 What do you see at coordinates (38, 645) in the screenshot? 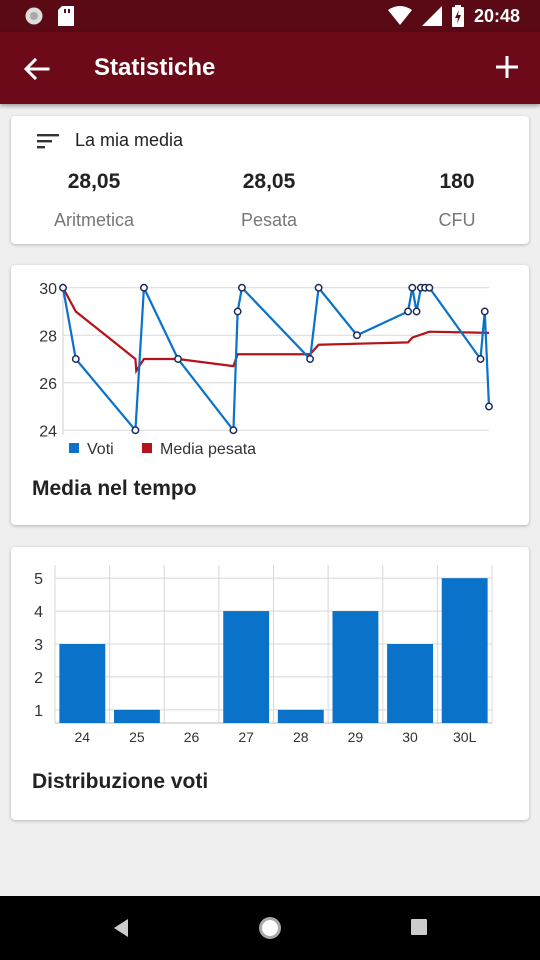
I see `y-tick-label: 3` at bounding box center [38, 645].